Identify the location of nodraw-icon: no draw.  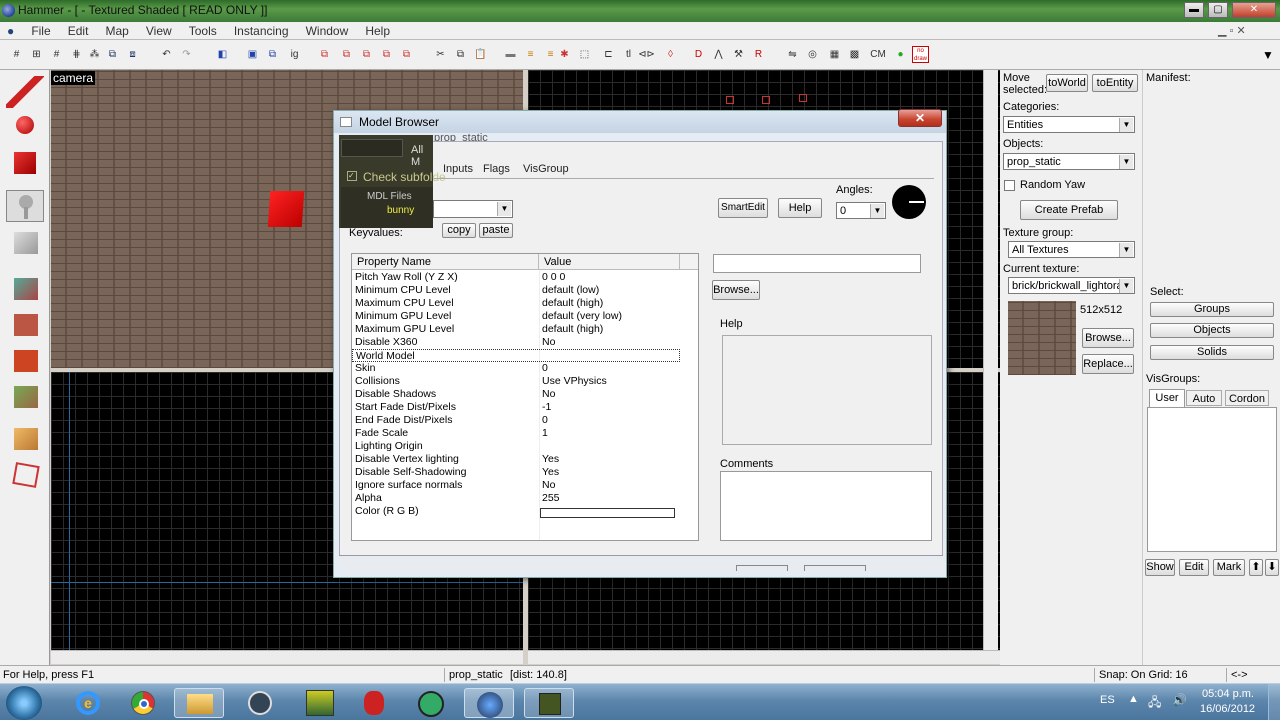
(920, 54).